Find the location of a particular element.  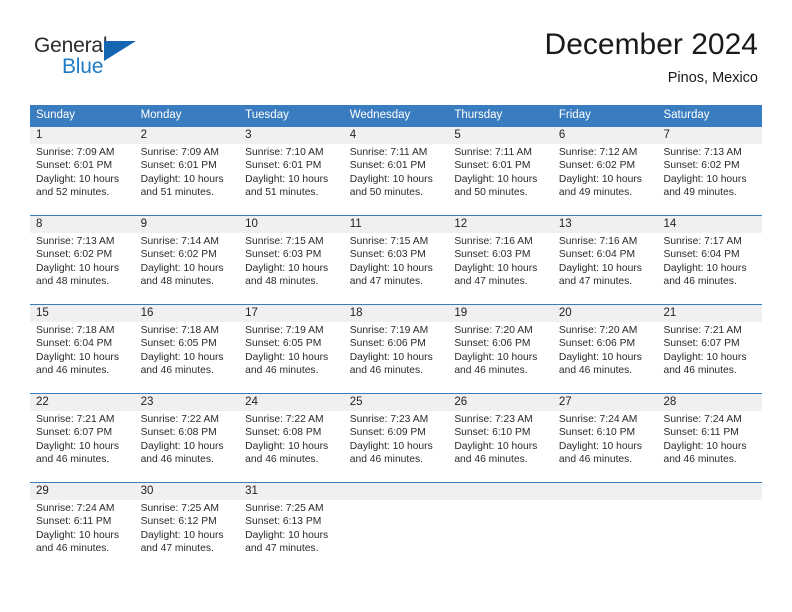

sunrise-text: Sunrise: 7:22 AM is located at coordinates (284, 419).